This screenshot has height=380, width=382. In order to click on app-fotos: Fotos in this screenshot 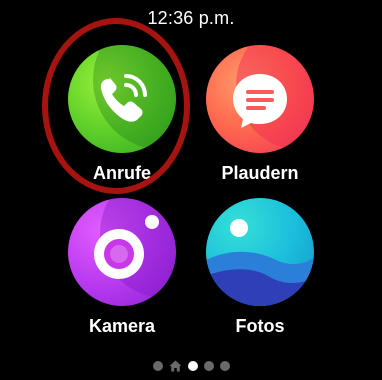, I will do `click(260, 267)`.